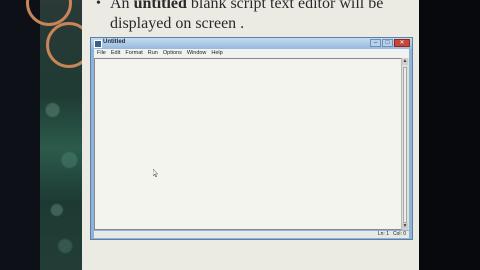 The width and height of the screenshot is (480, 270). I want to click on scrollbar-track: ▲ ▼, so click(405, 144).